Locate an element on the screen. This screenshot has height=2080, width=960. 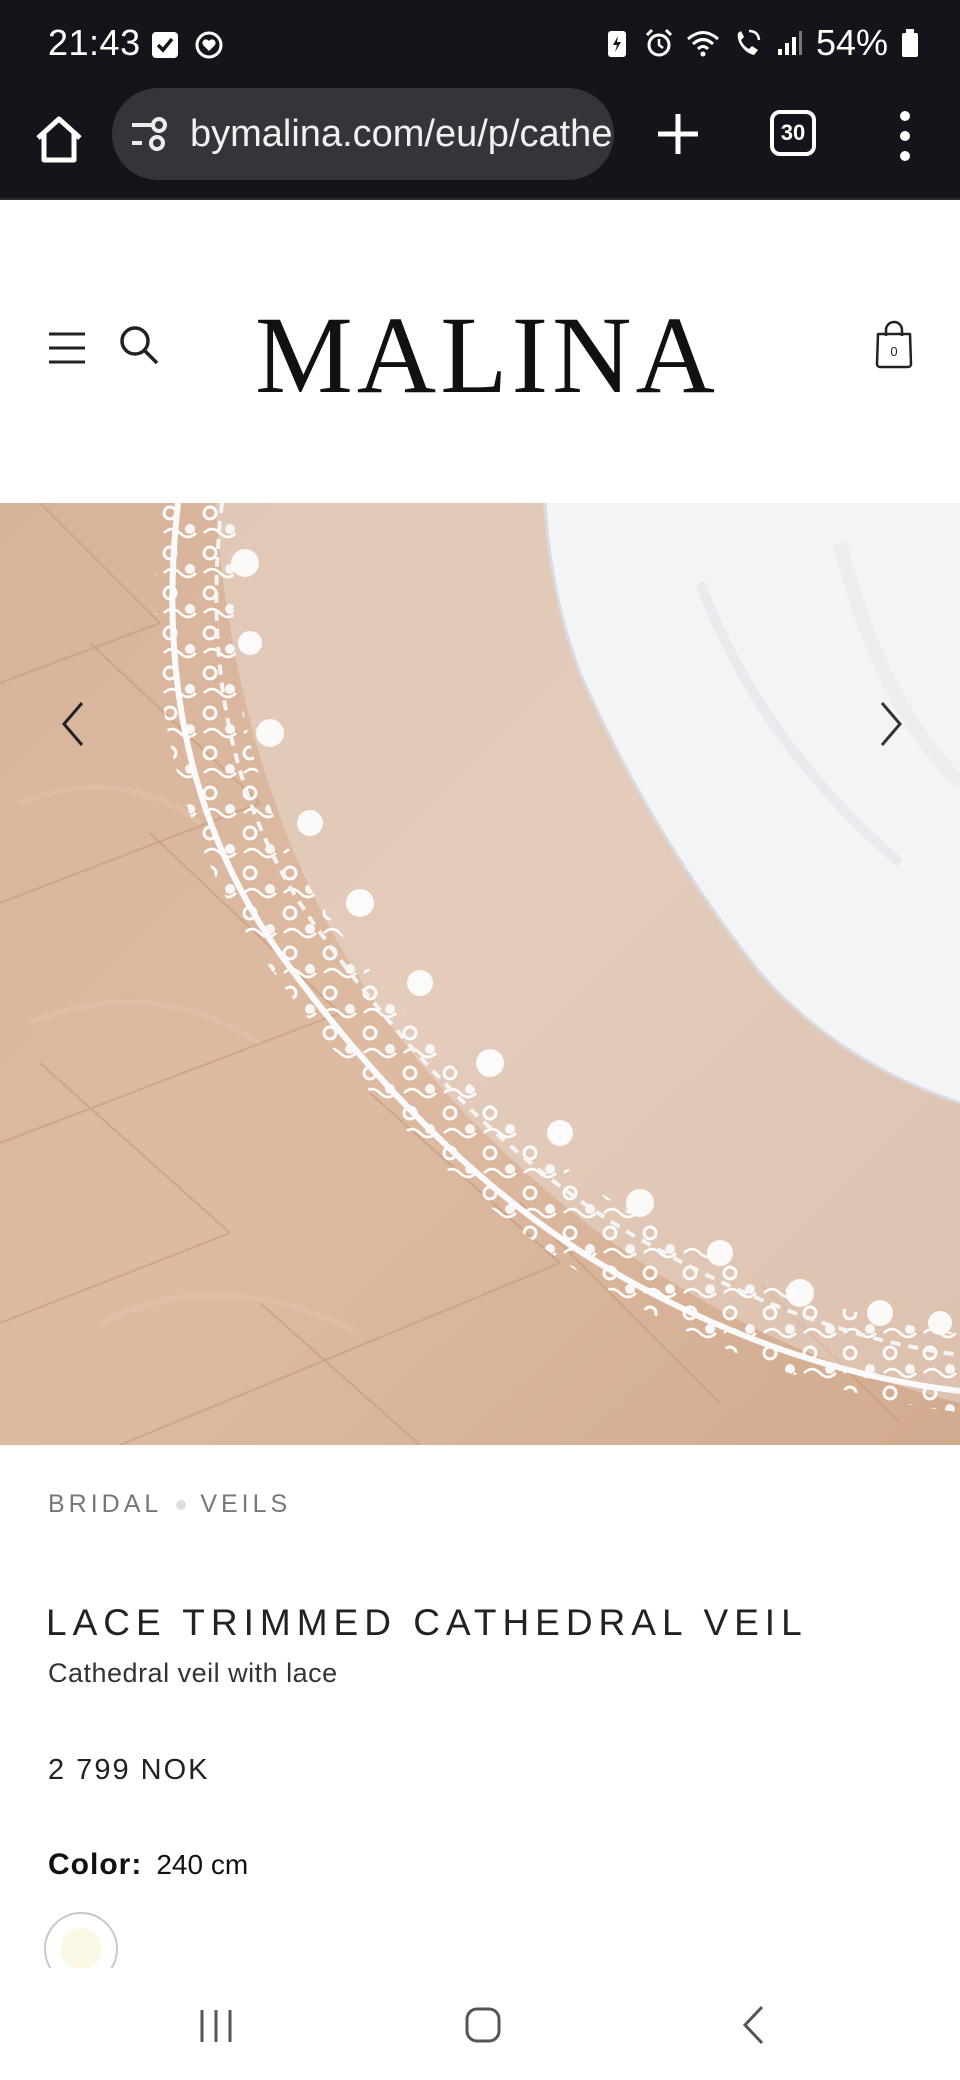
url-bar: bymalina.com/eu/p/cathe is located at coordinates (363, 134).